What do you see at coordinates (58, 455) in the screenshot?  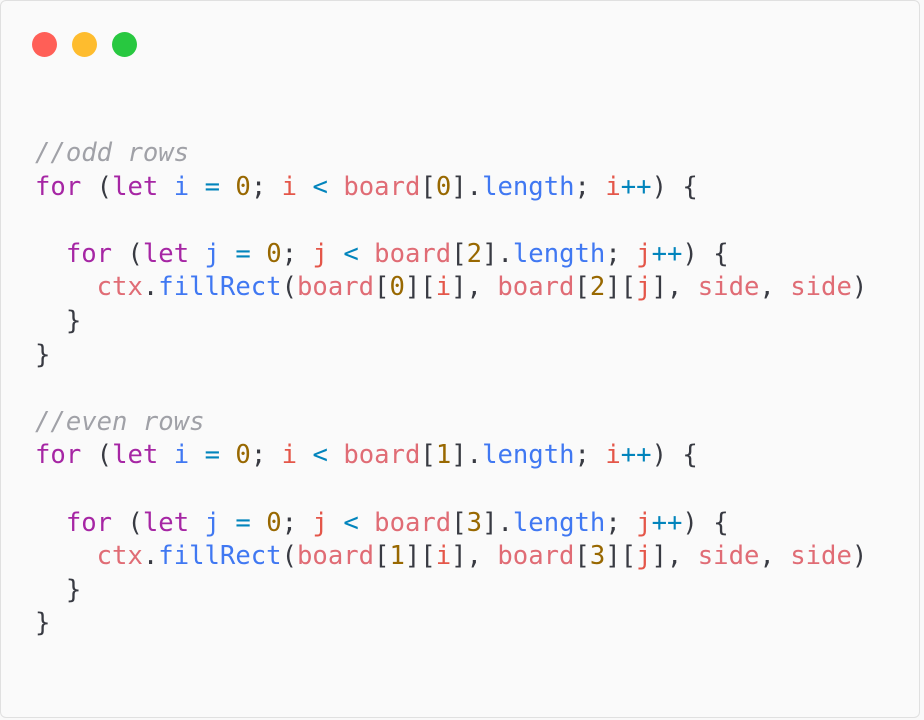 I see `code-token-keyword: for` at bounding box center [58, 455].